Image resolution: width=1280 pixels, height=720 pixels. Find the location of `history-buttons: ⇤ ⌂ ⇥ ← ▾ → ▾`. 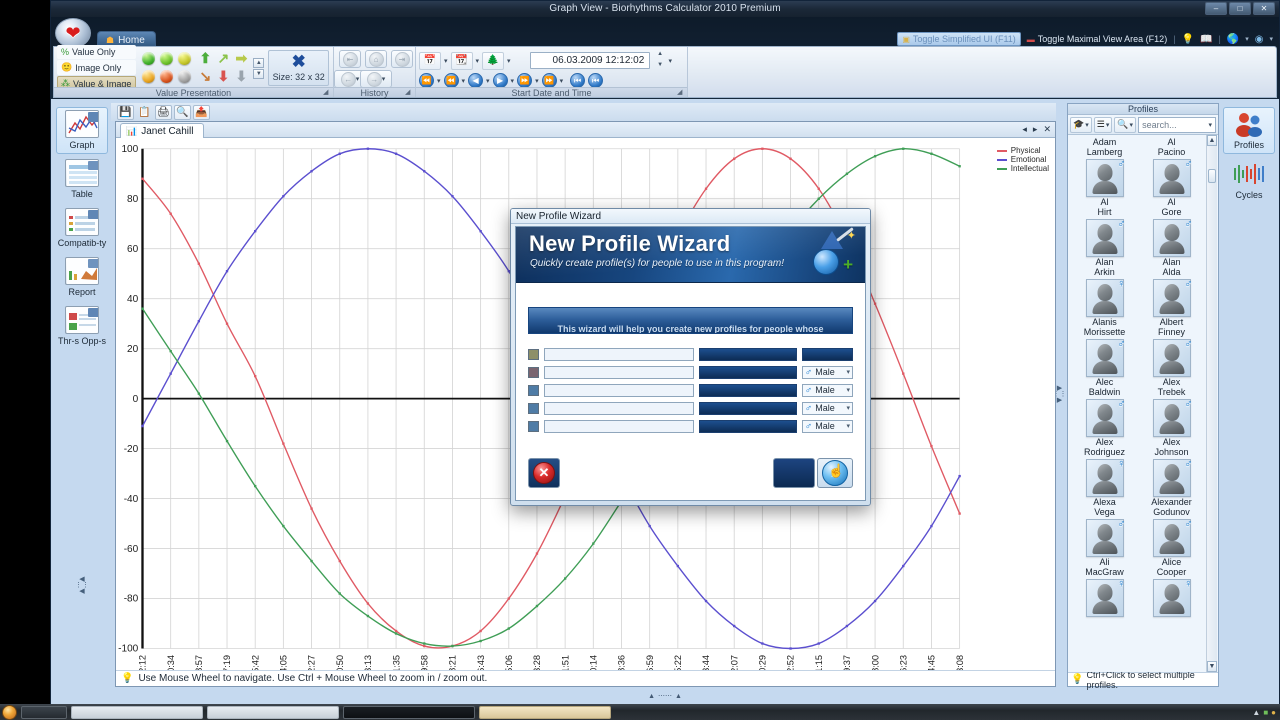

history-buttons: ⇤ ⌂ ⇥ ← ▾ → ▾ is located at coordinates (374, 68).